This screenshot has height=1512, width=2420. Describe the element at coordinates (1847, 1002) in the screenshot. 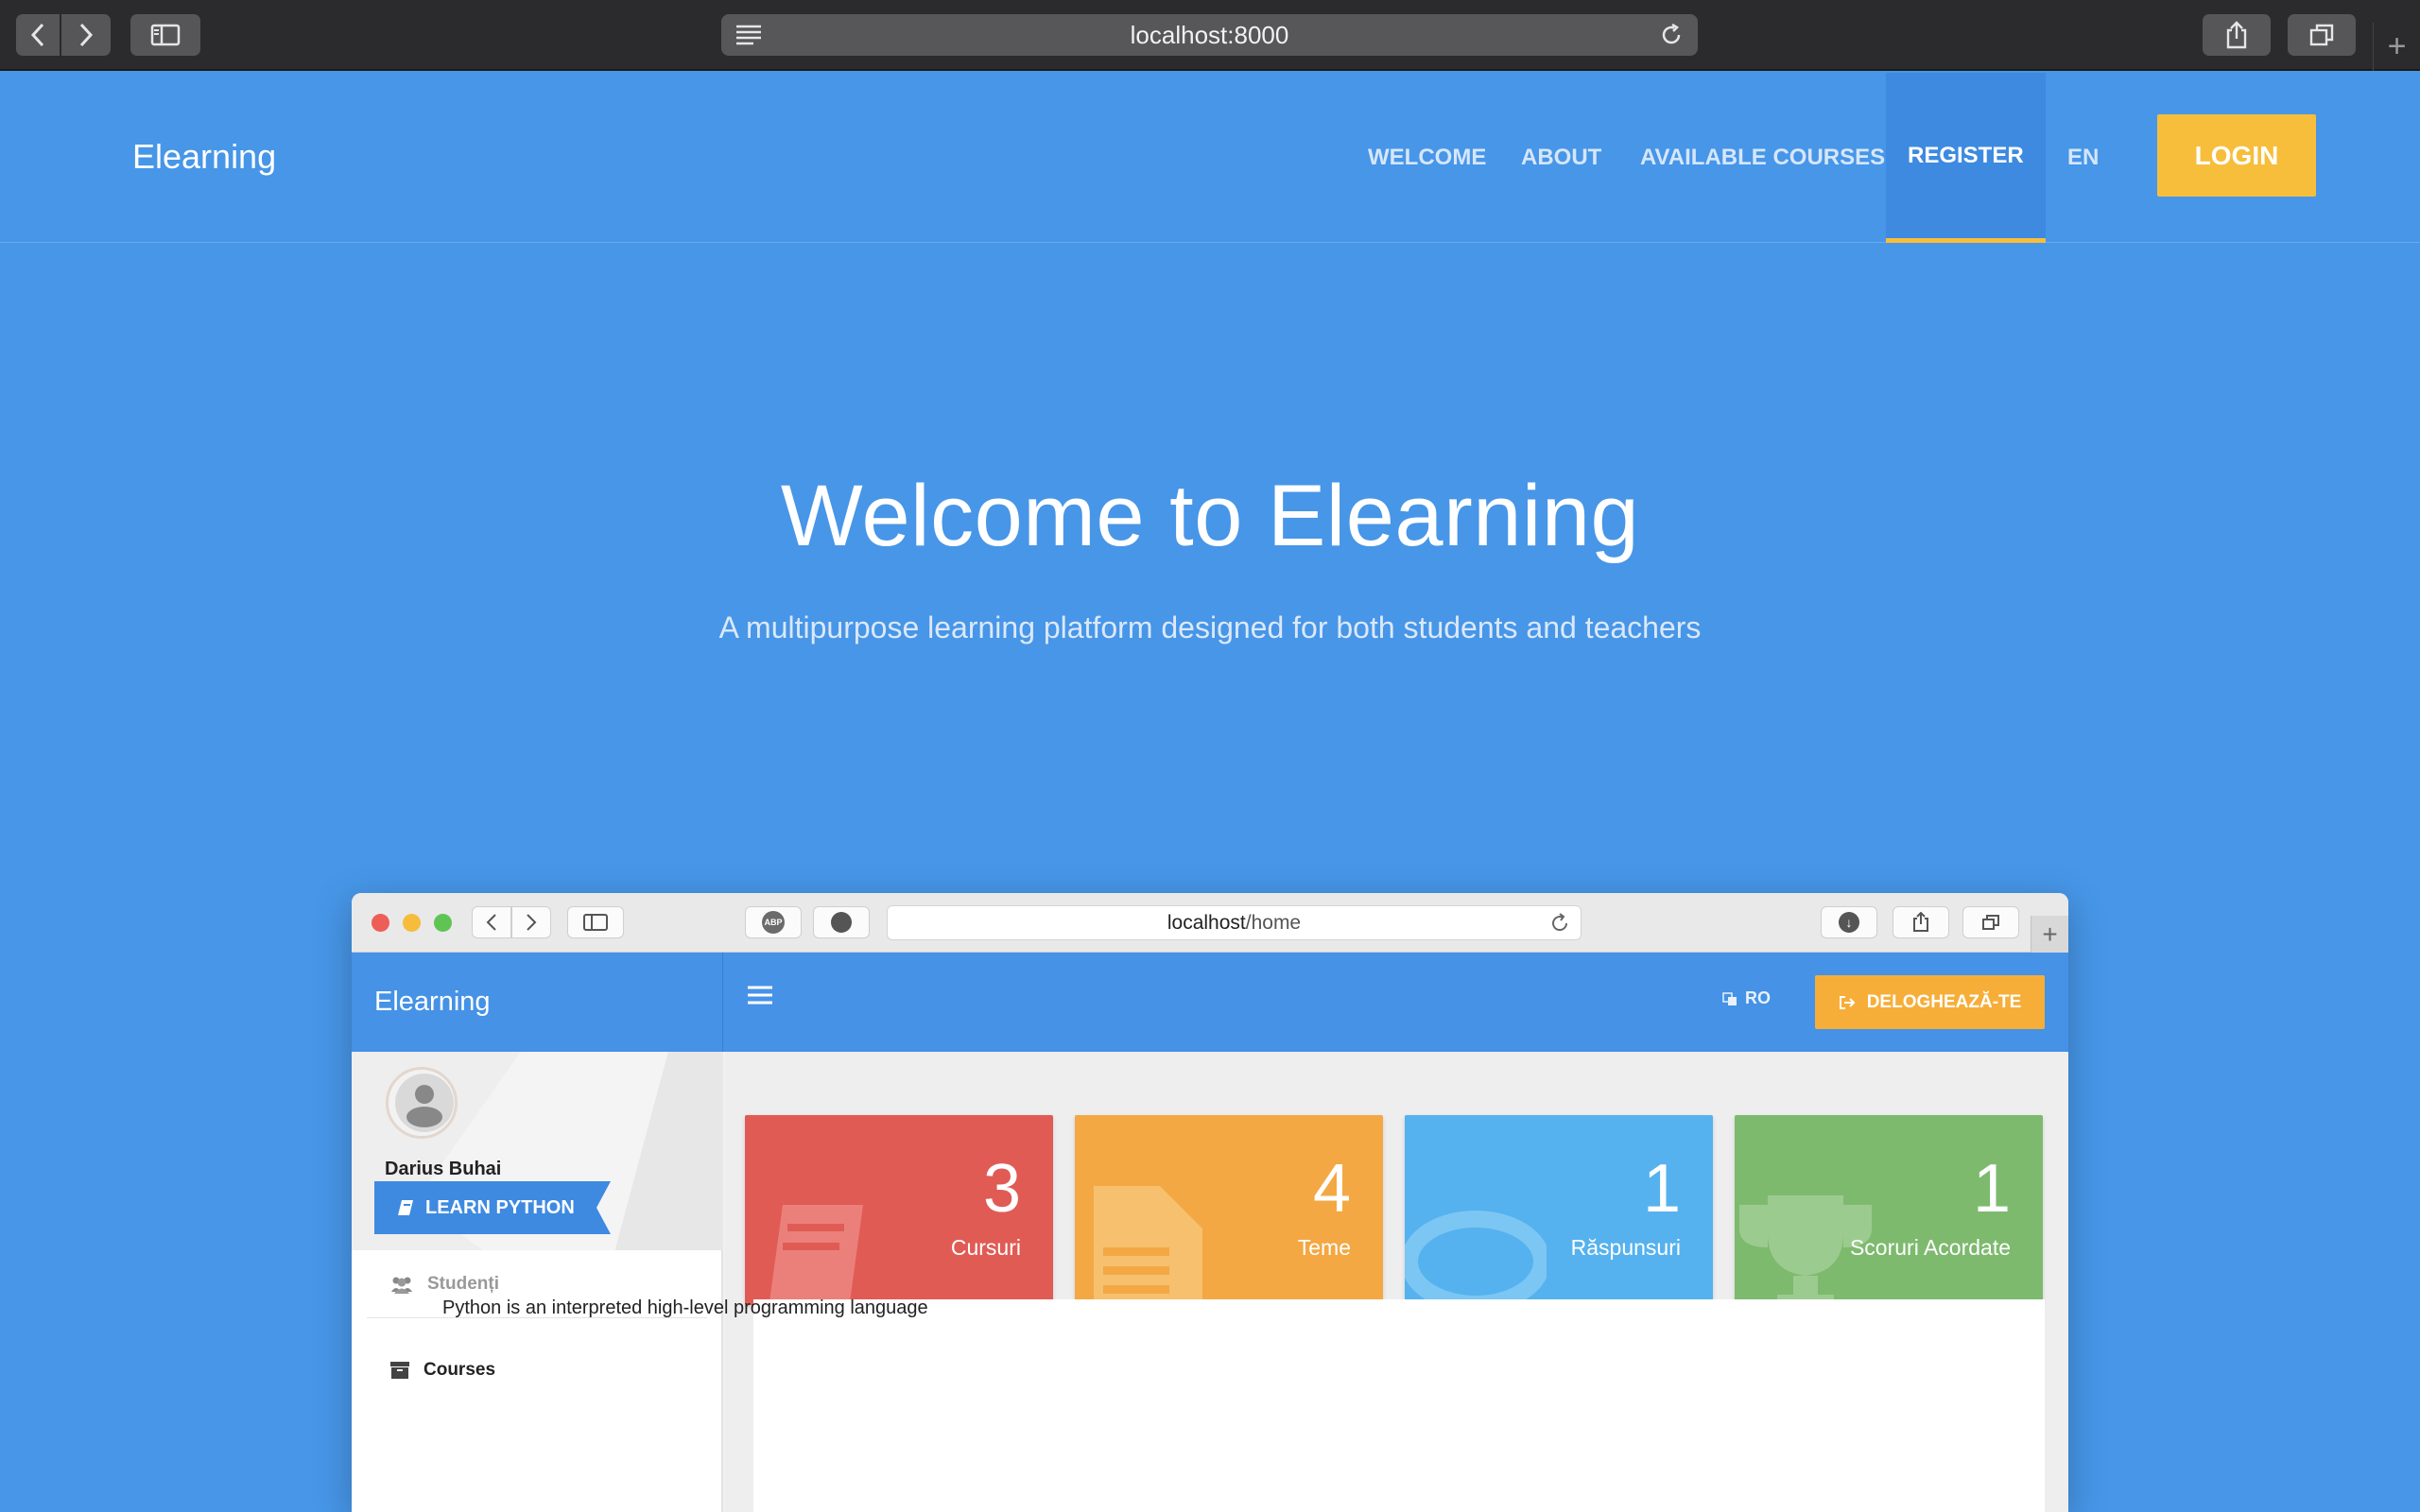

I see `sign-out-icon` at that location.